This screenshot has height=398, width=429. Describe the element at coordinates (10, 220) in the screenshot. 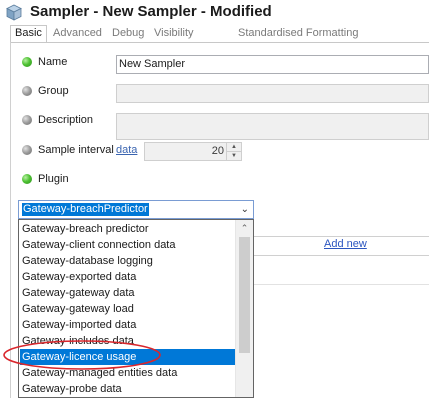

I see `panel-border` at that location.